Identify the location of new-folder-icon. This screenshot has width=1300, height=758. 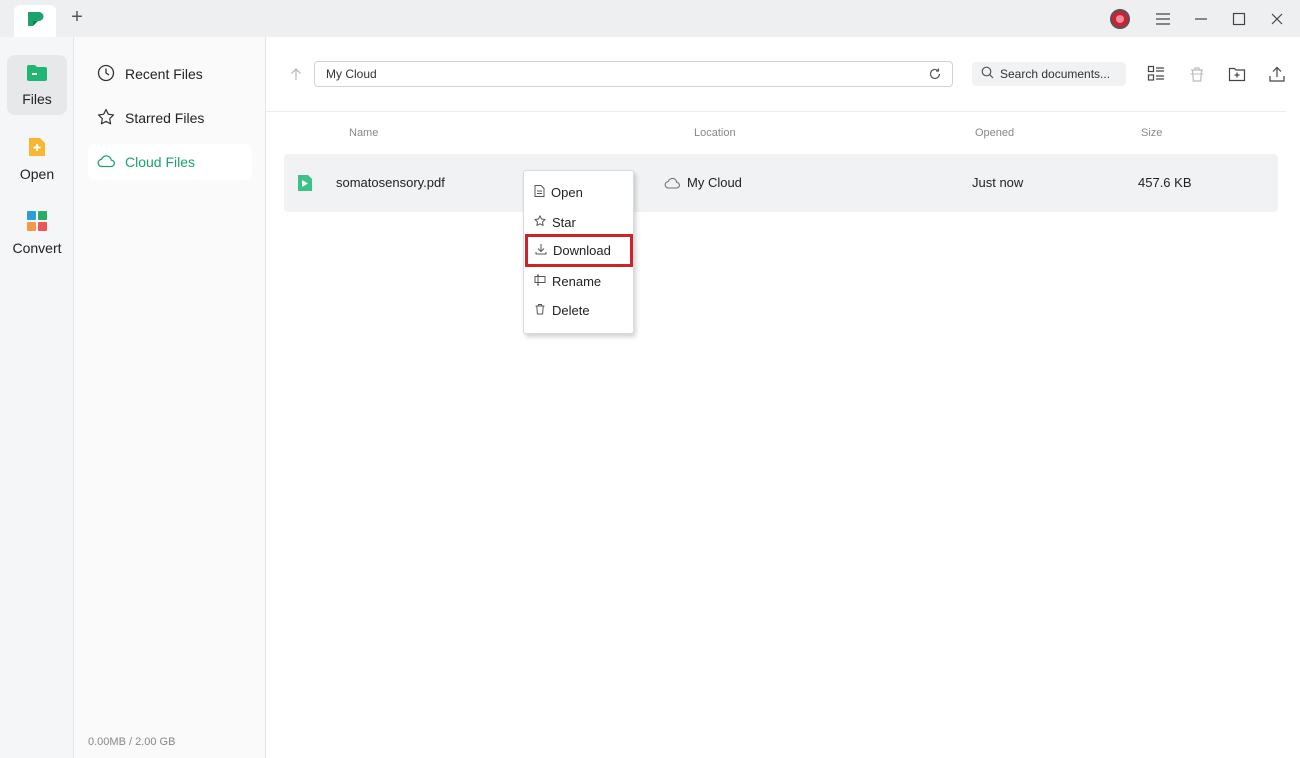
(1237, 74).